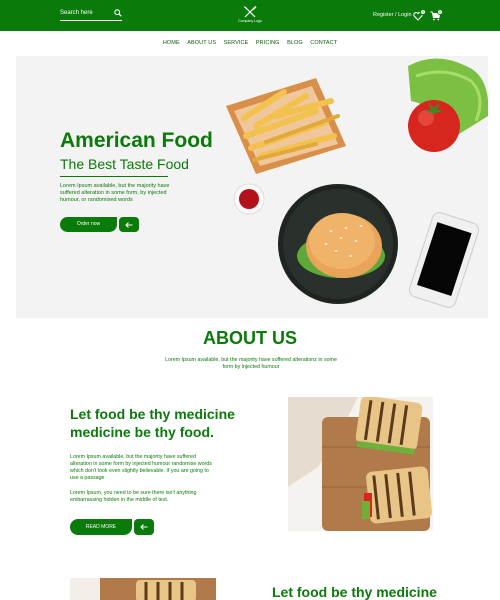  Describe the element at coordinates (136, 140) in the screenshot. I see `hero-title: American Food` at that location.